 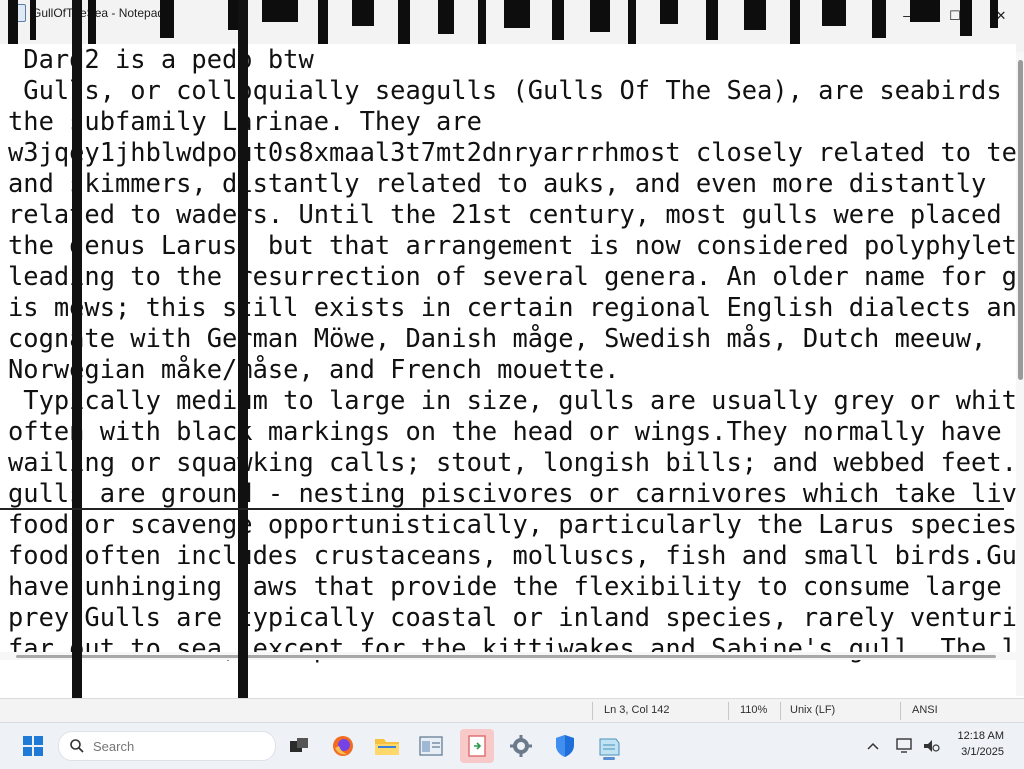 I want to click on chevron-up-icon, so click(x=873, y=746).